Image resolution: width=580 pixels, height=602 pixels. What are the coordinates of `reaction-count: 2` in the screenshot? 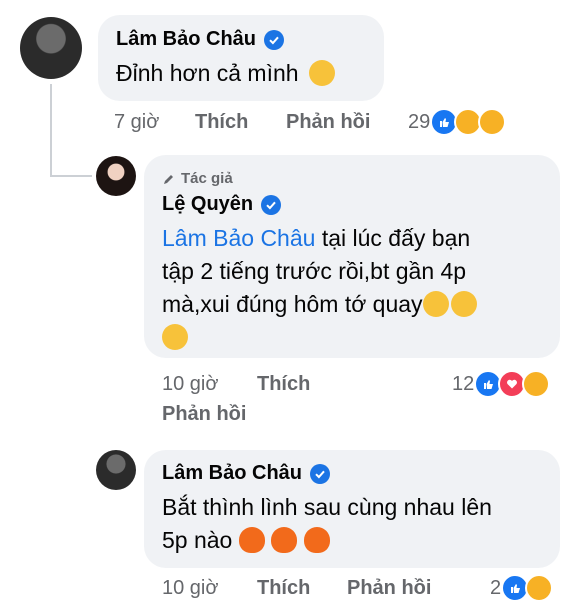 It's located at (496, 587).